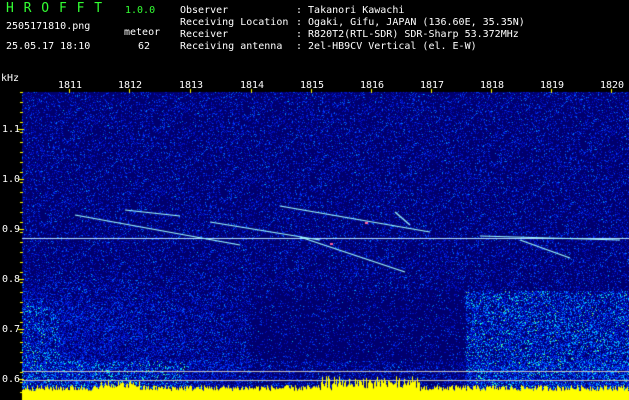 The image size is (629, 400). I want to click on file-name: 2505171810.png, so click(48, 26).